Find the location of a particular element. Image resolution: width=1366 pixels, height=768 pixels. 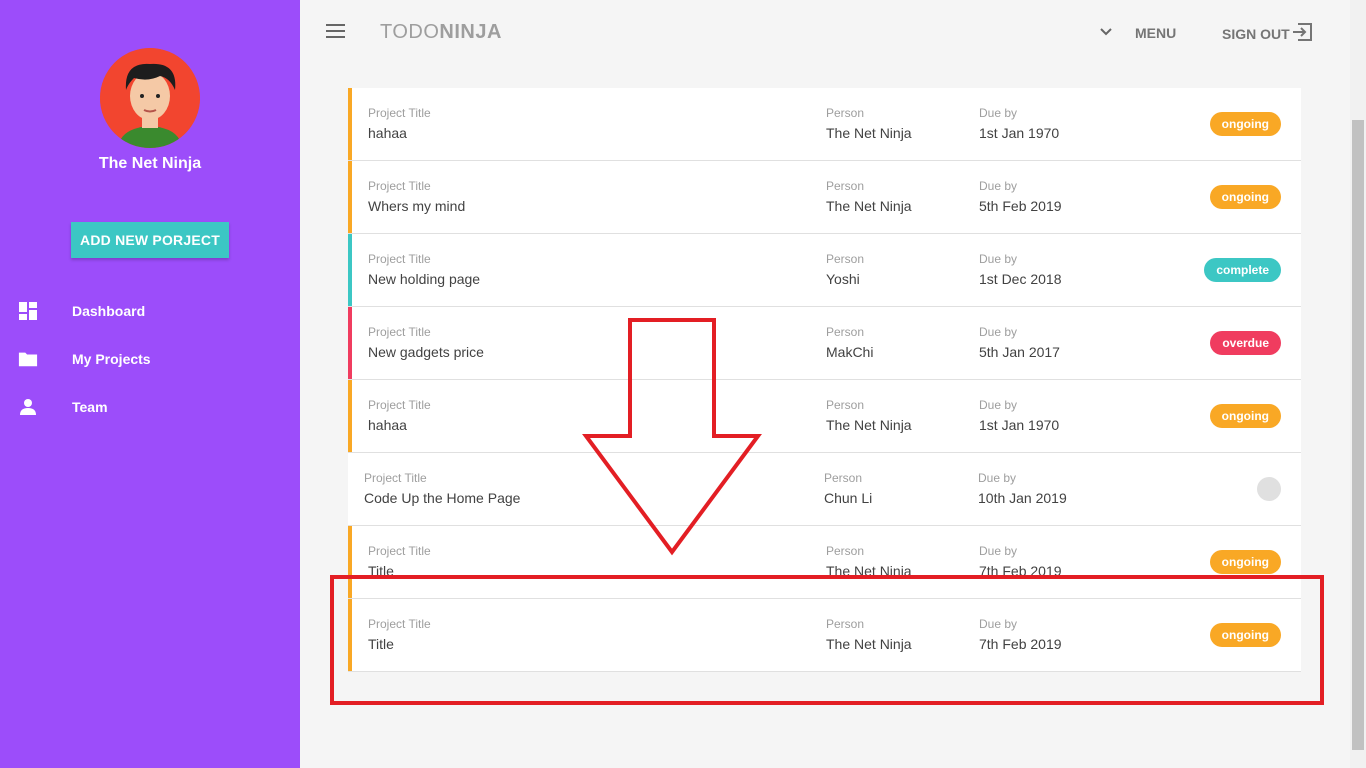

toolbar: TODONINJA MENU SIGN OUT is located at coordinates (825, 32).